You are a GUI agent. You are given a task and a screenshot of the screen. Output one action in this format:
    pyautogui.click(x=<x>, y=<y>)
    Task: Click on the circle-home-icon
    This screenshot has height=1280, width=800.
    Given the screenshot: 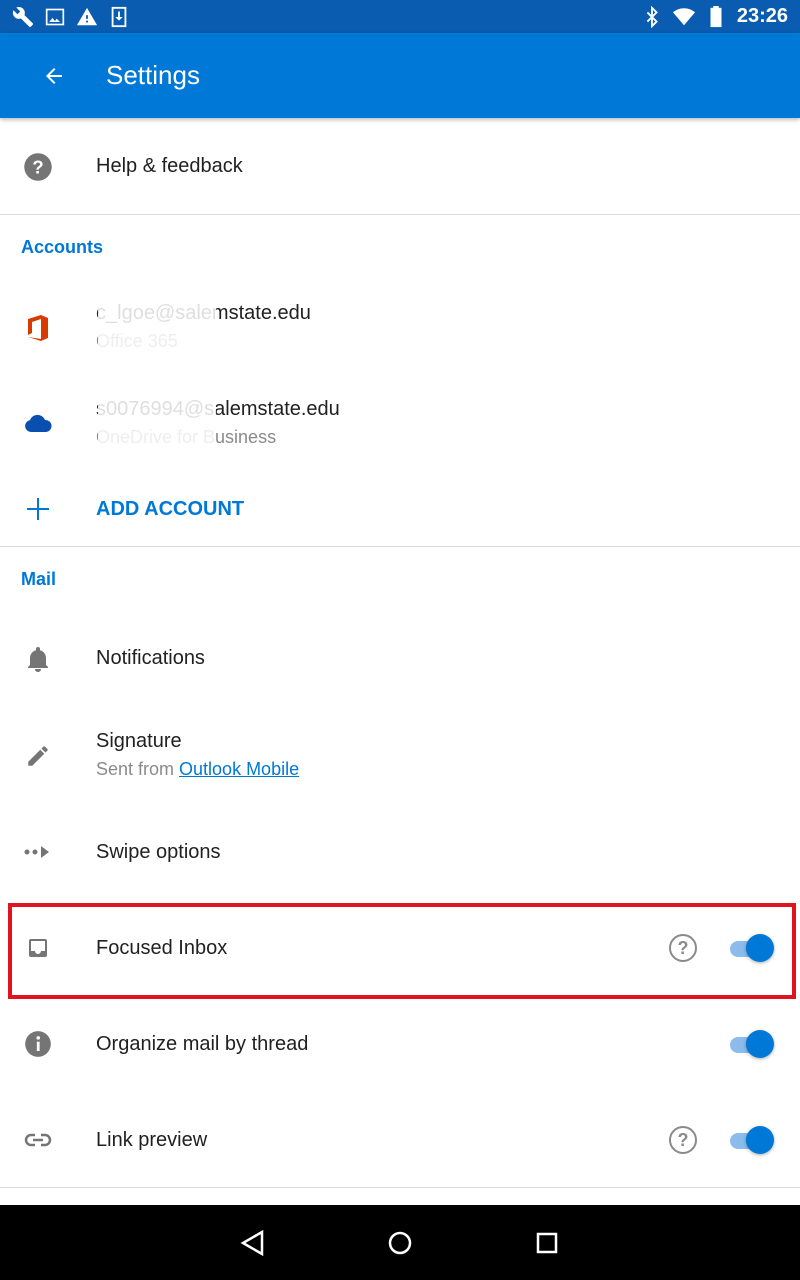 What is the action you would take?
    pyautogui.click(x=400, y=1242)
    